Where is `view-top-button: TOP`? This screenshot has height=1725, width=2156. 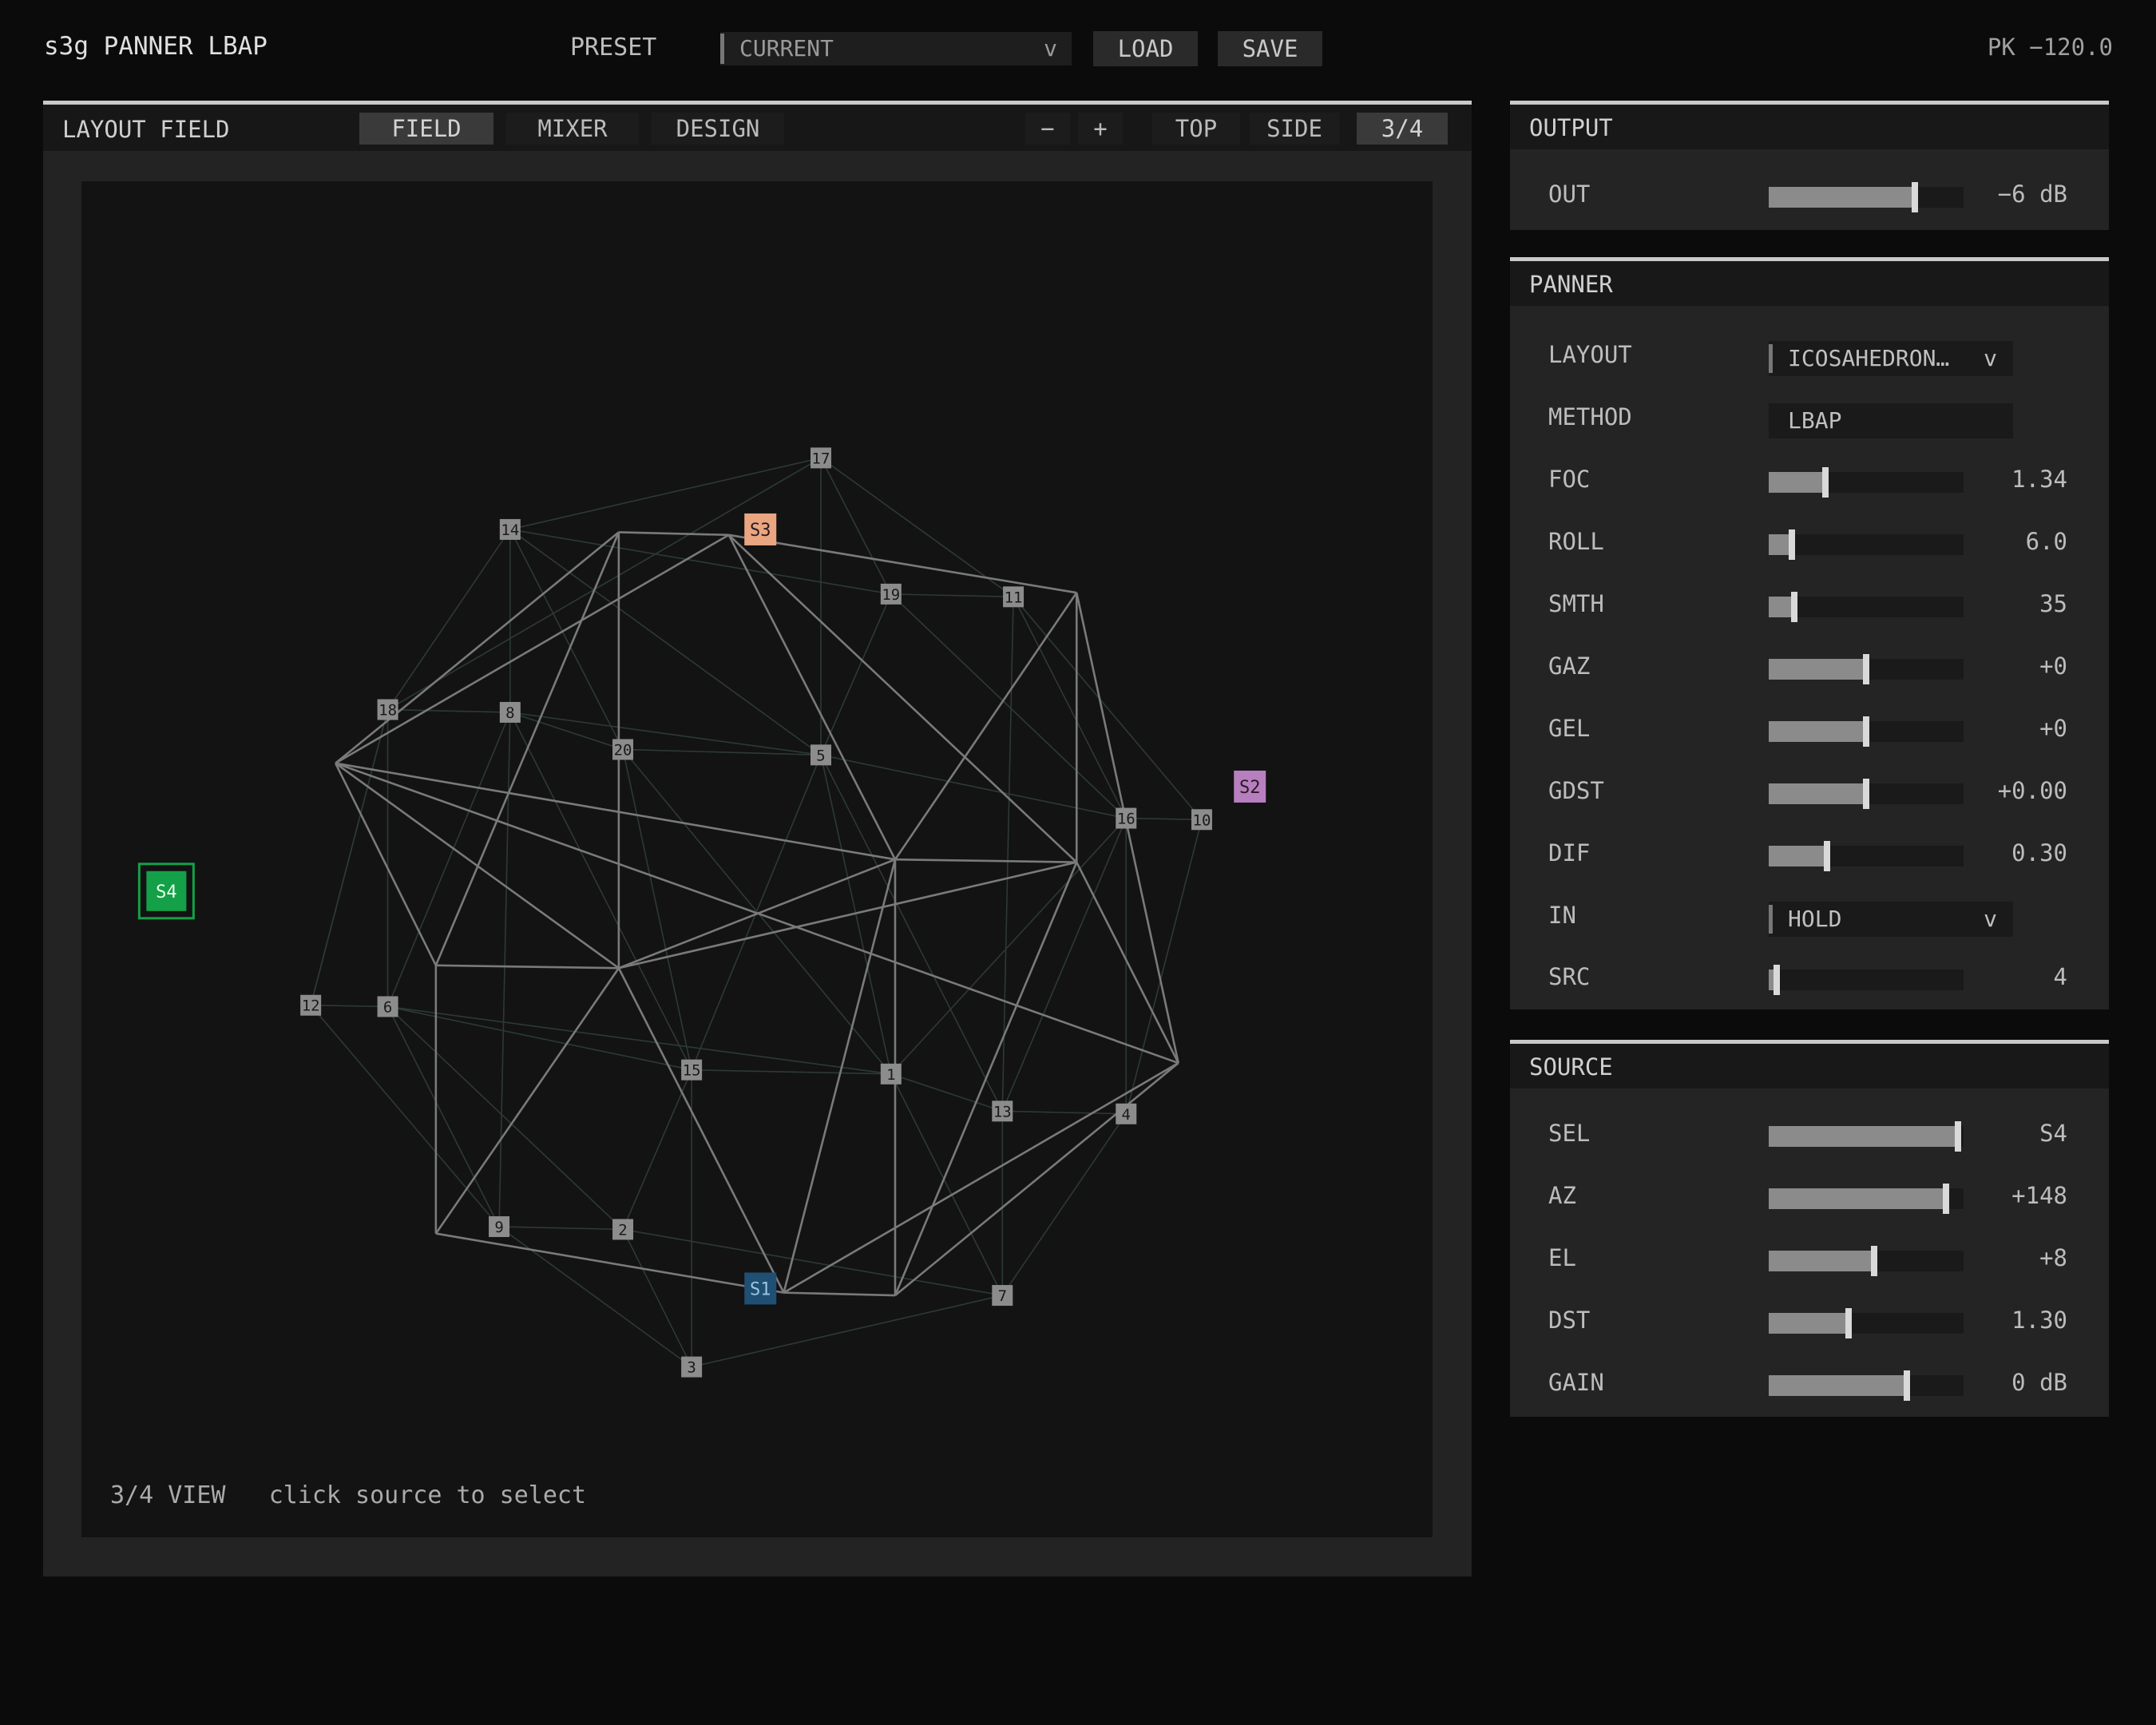 view-top-button: TOP is located at coordinates (1196, 129).